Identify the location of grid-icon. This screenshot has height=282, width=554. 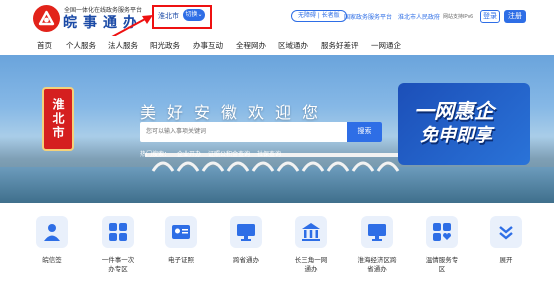
(118, 232).